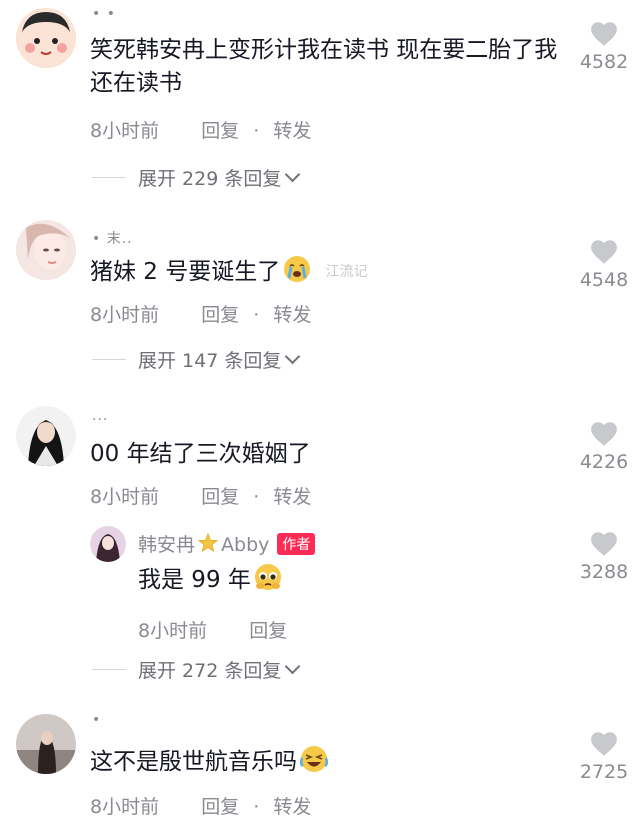  Describe the element at coordinates (210, 671) in the screenshot. I see `expand-replies-label: 展开 272 条回复` at that location.